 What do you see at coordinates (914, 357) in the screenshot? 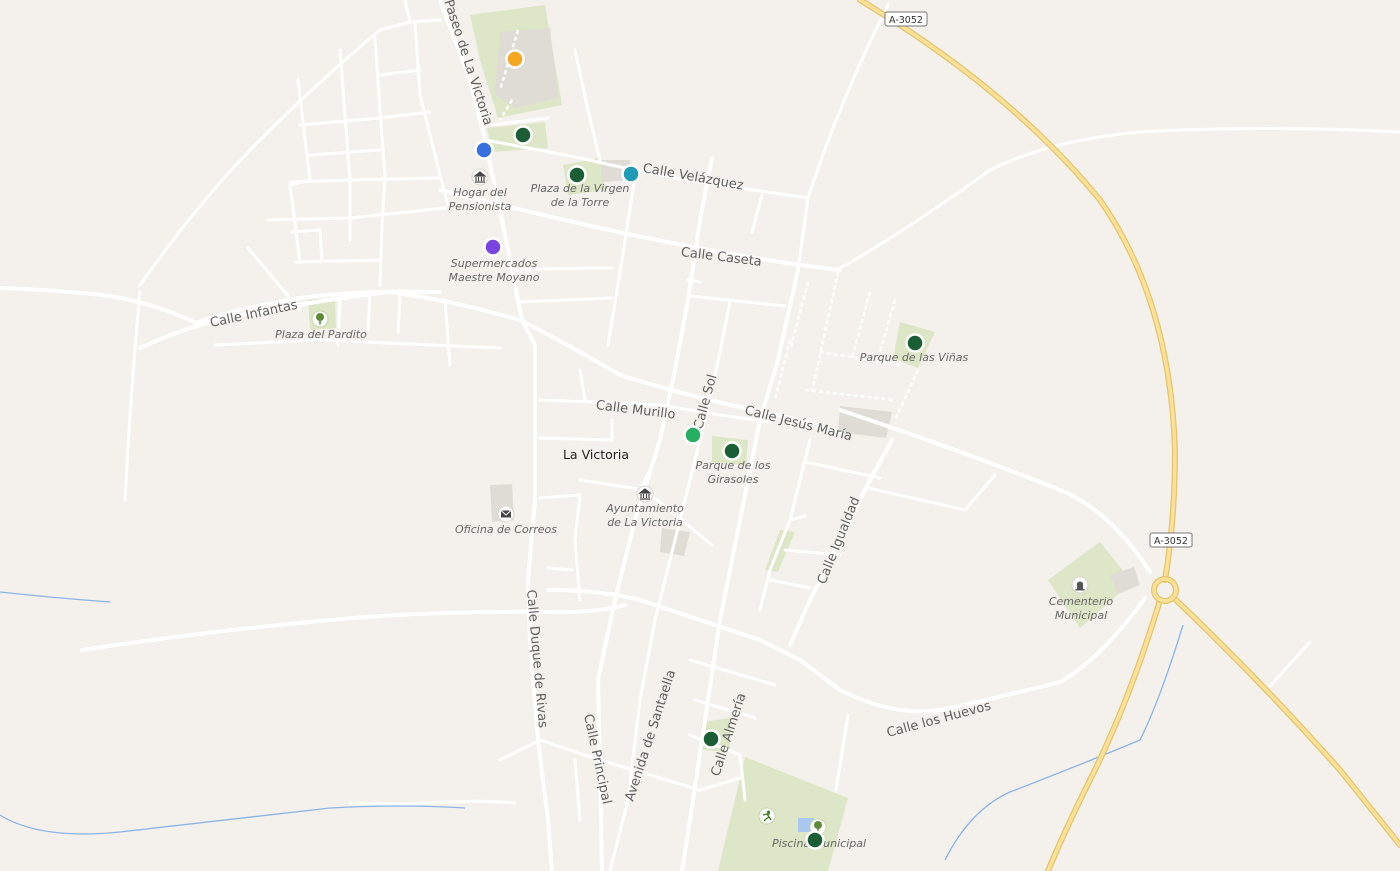
I see `poi-label-vinas: Parque de las Viñas` at bounding box center [914, 357].